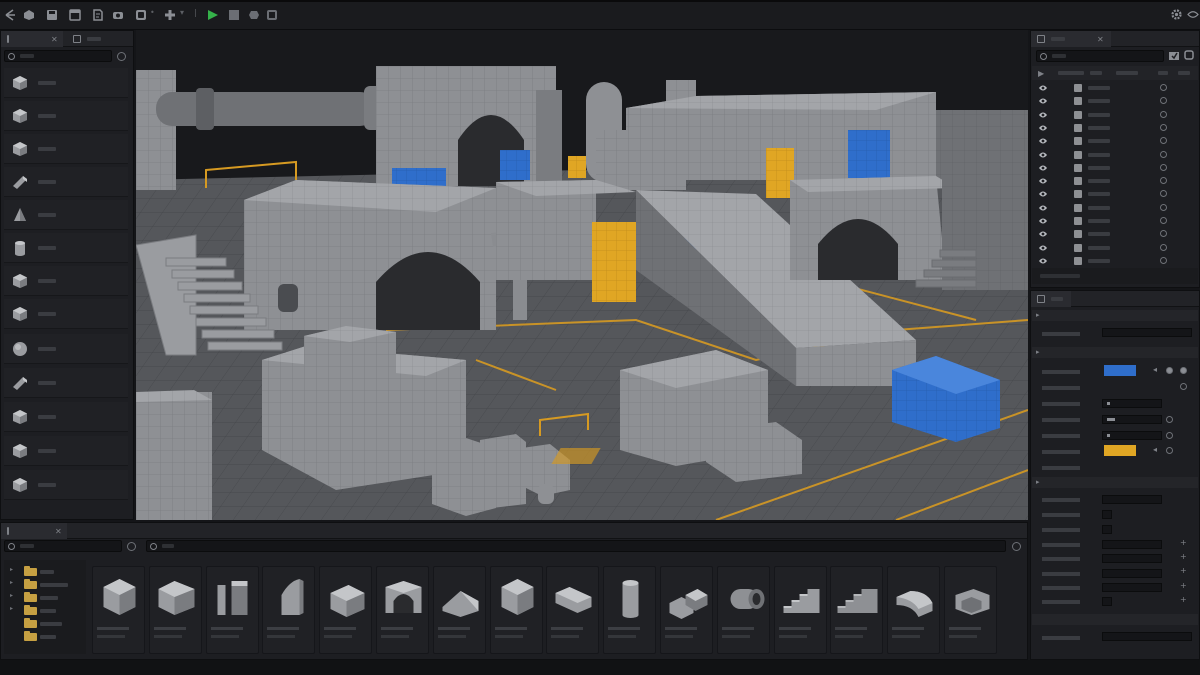  Describe the element at coordinates (1120, 370) in the screenshot. I see `color-swatch-blue` at that location.